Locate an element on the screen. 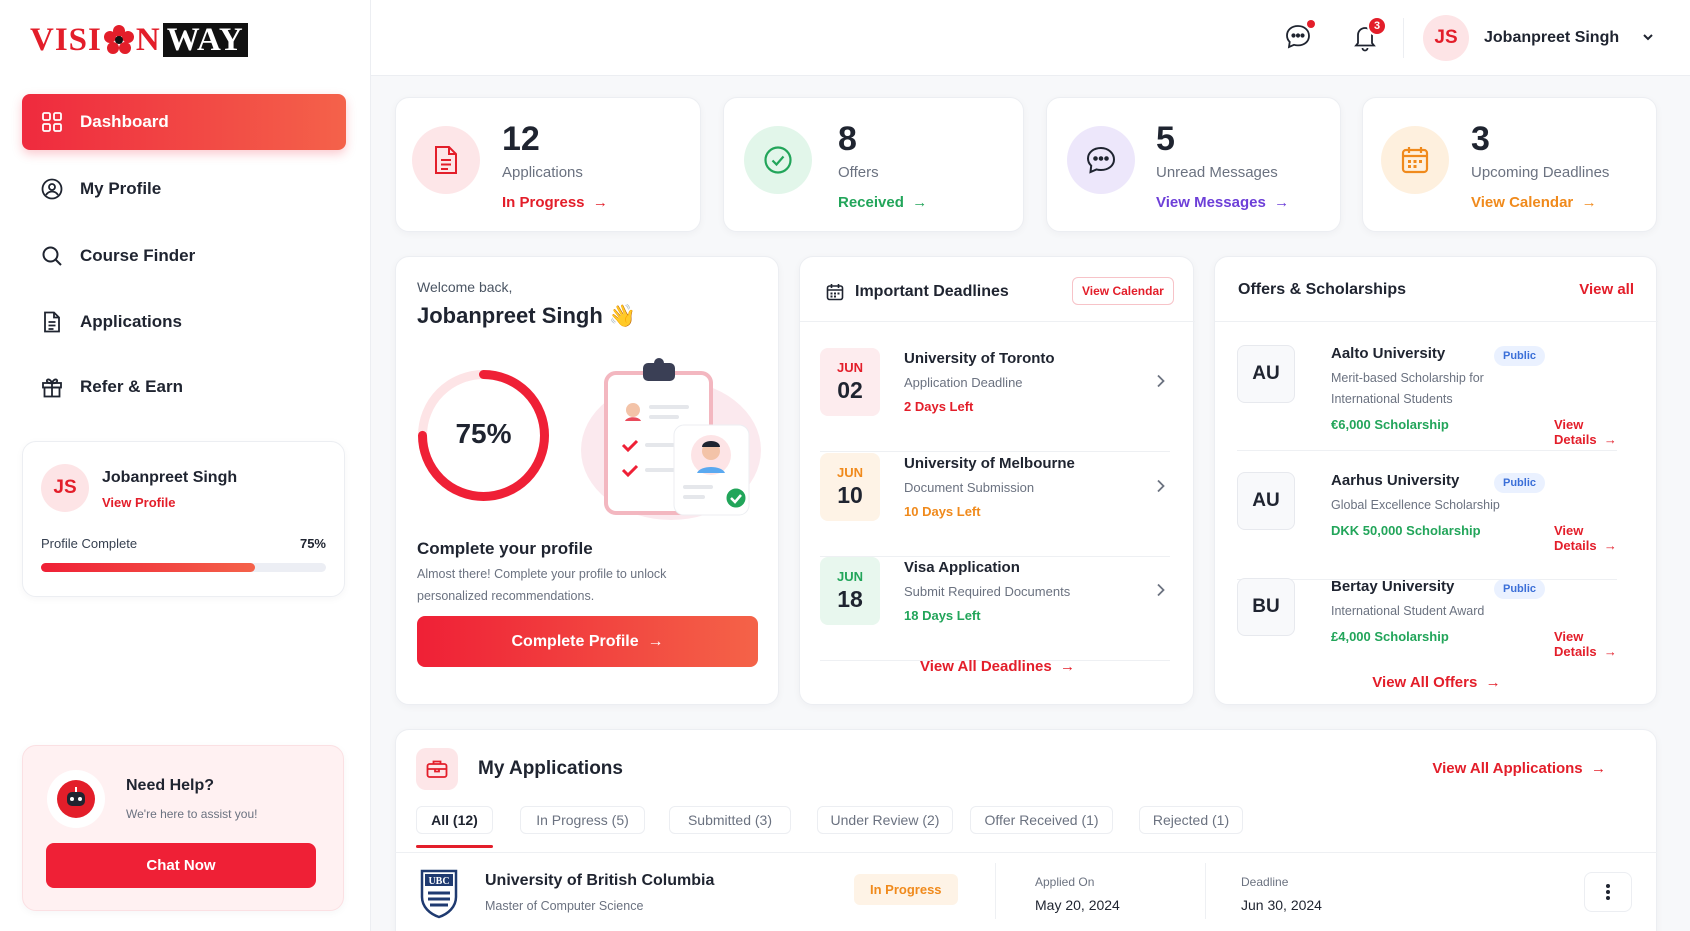 Image resolution: width=1690 pixels, height=931 pixels. sidebar-item-course-finder: Course Finder is located at coordinates (184, 256).